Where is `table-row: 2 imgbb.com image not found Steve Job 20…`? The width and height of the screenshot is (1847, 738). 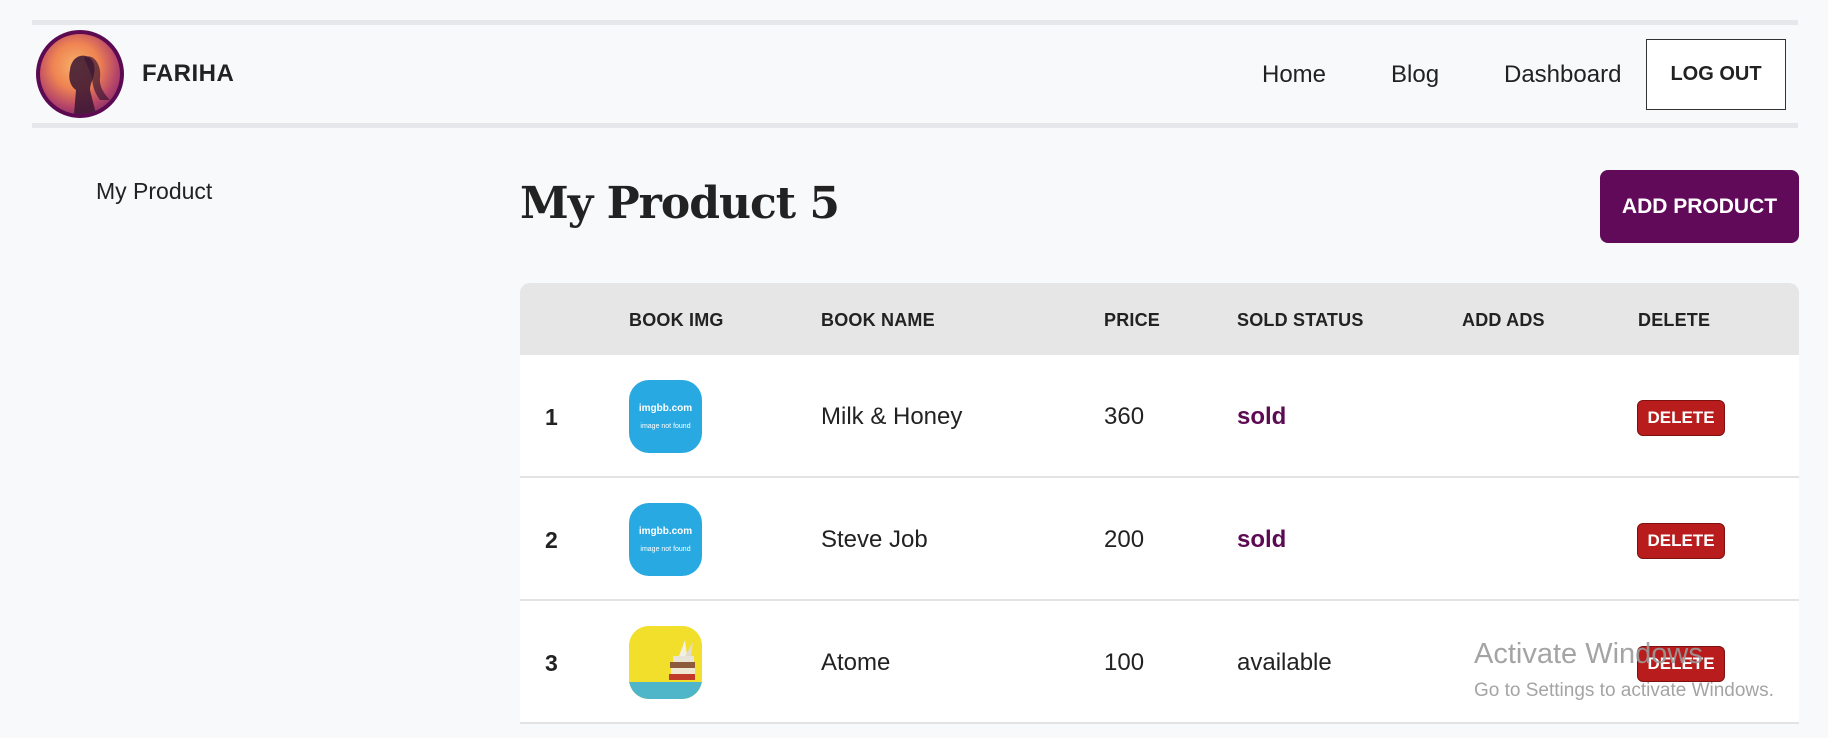 table-row: 2 imgbb.com image not found Steve Job 20… is located at coordinates (1159, 539).